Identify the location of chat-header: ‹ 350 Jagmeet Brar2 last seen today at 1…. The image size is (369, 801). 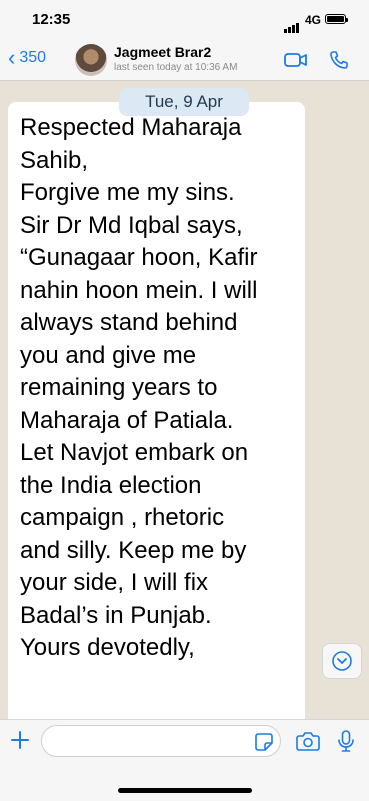
(184, 60).